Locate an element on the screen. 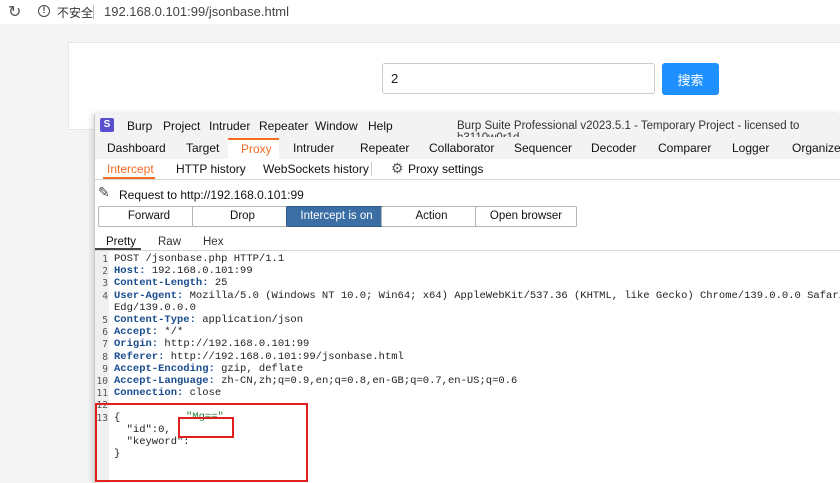 The image size is (840, 483). menu-repeater: Repeater is located at coordinates (283, 126).